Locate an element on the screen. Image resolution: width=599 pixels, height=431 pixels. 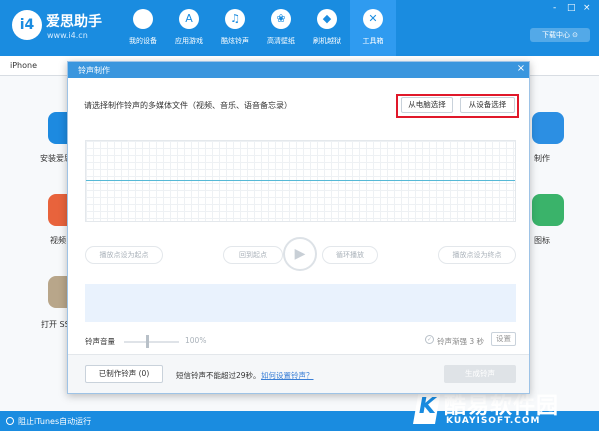
ringtone-tool-icon is located at coordinates (548, 128).